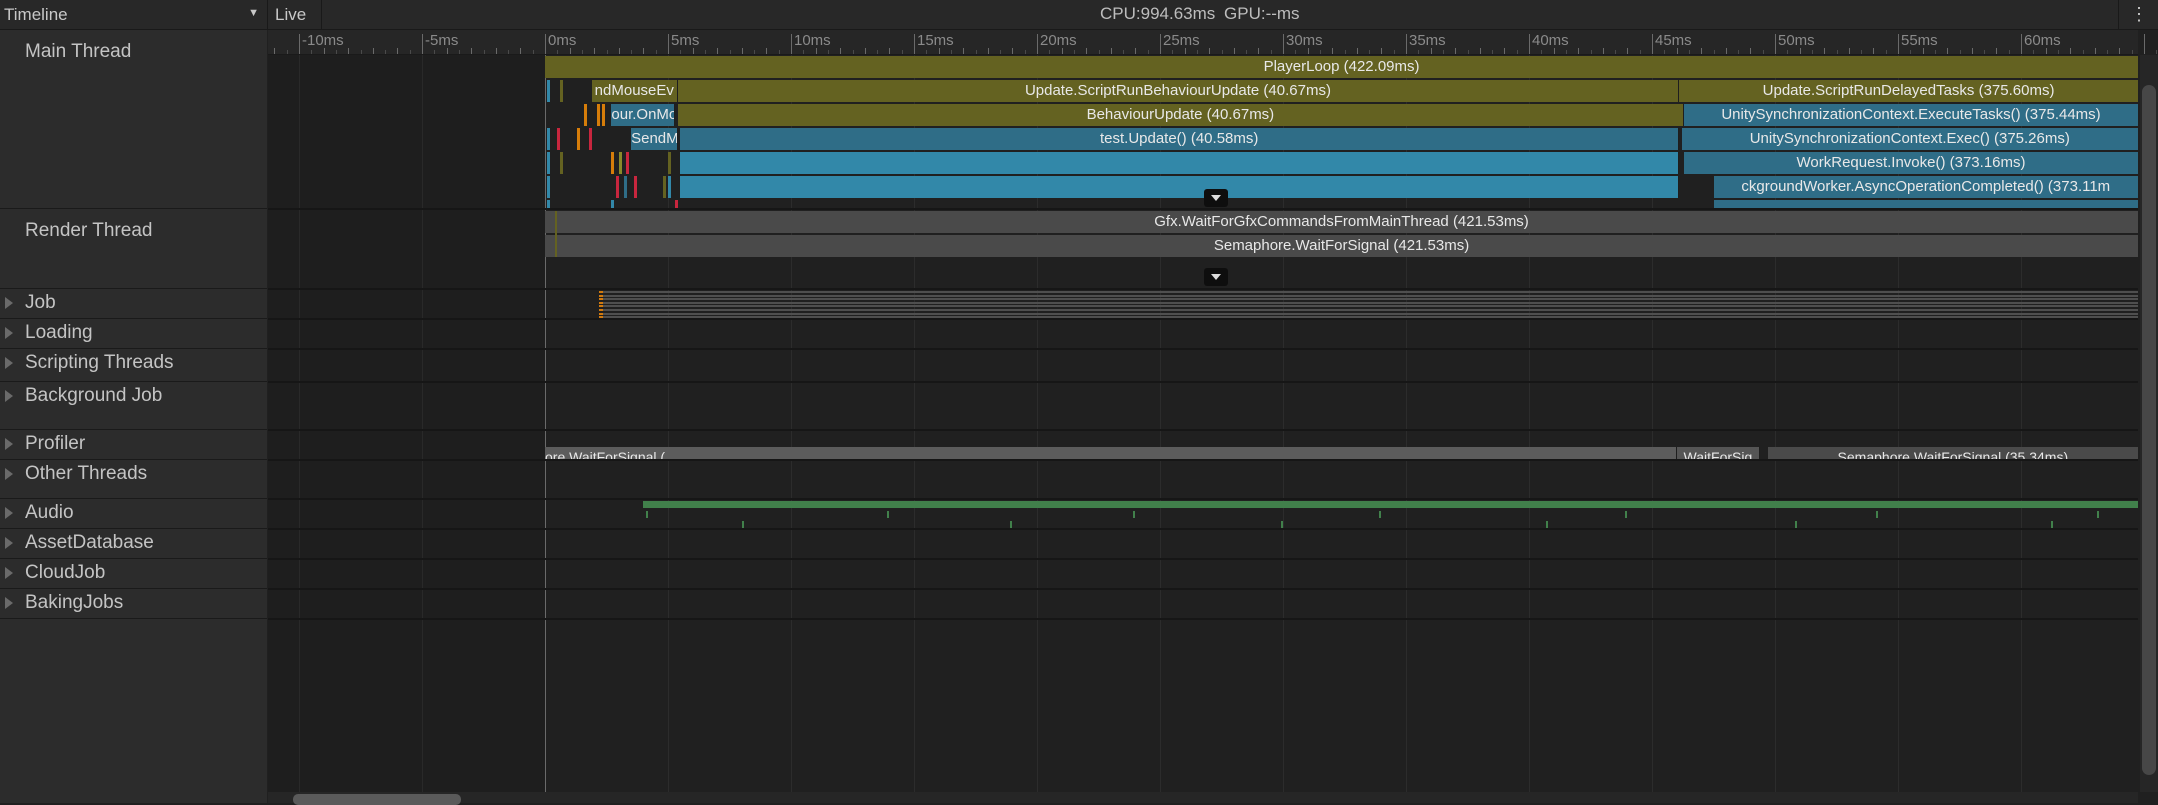 The image size is (2158, 805). What do you see at coordinates (1341, 67) in the screenshot?
I see `main-thread-sample: PlayerLoop (422.09ms)` at bounding box center [1341, 67].